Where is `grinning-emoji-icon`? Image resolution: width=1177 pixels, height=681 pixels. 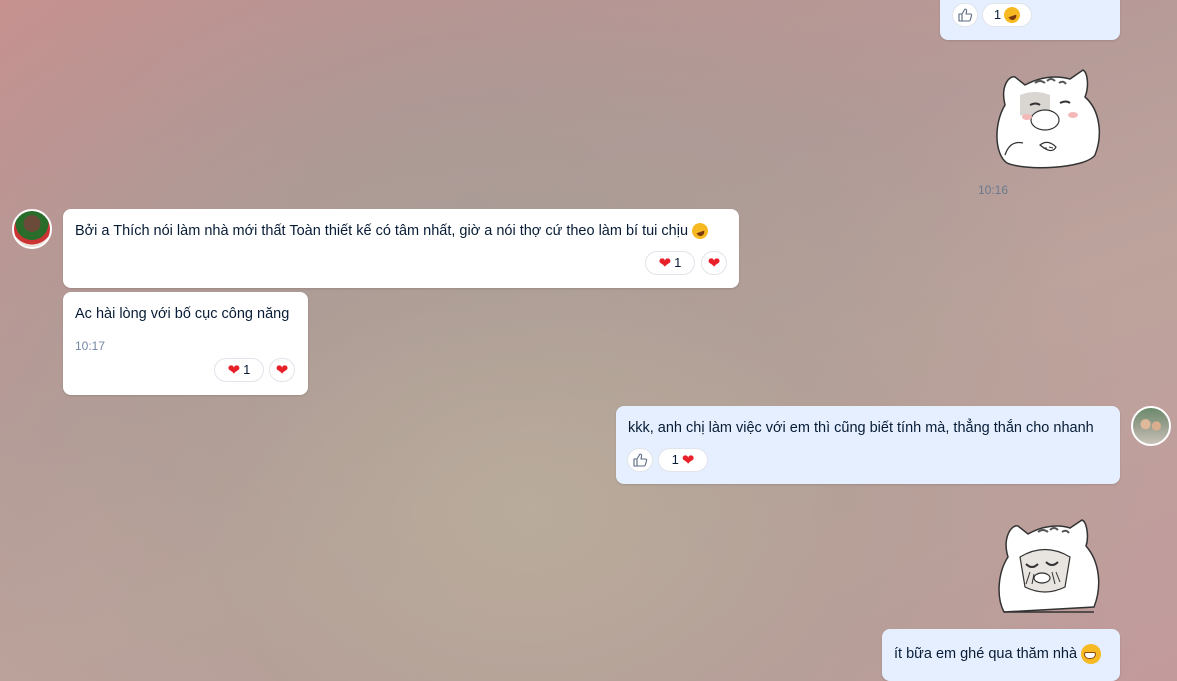
grinning-emoji-icon is located at coordinates (1091, 654).